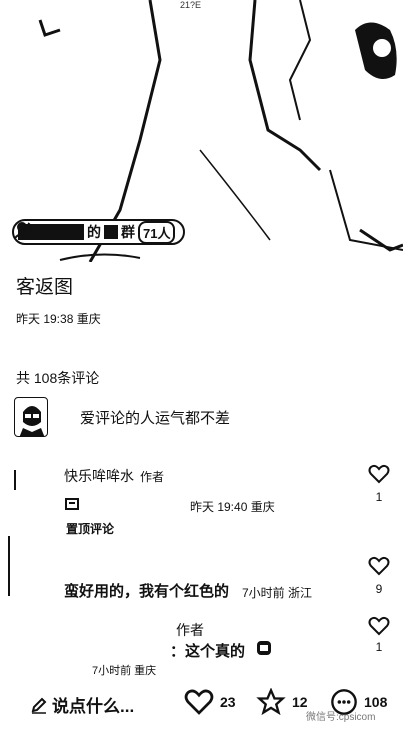 Image resolution: width=403 pixels, height=730 pixels. I want to click on like-button: 23, so click(210, 702).